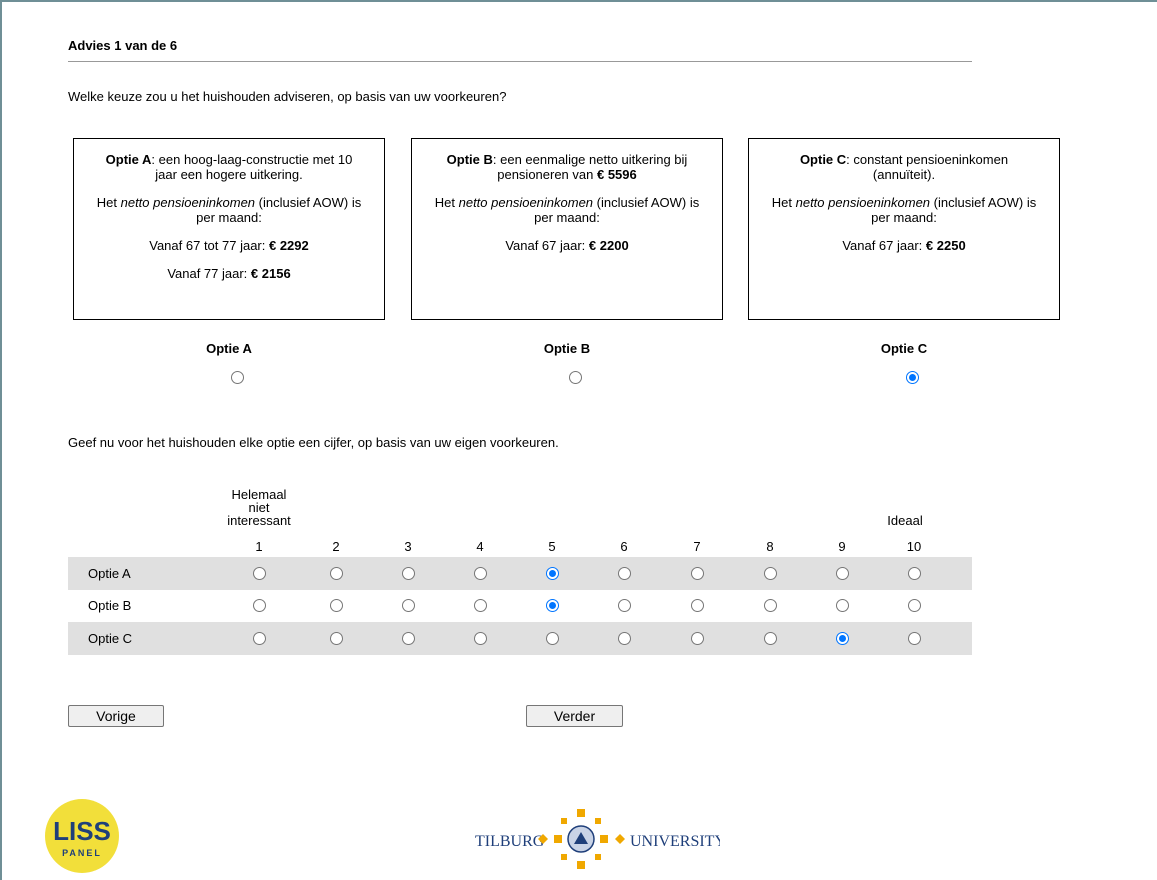  I want to click on option-b-line-1-value: € 2200, so click(608, 245).